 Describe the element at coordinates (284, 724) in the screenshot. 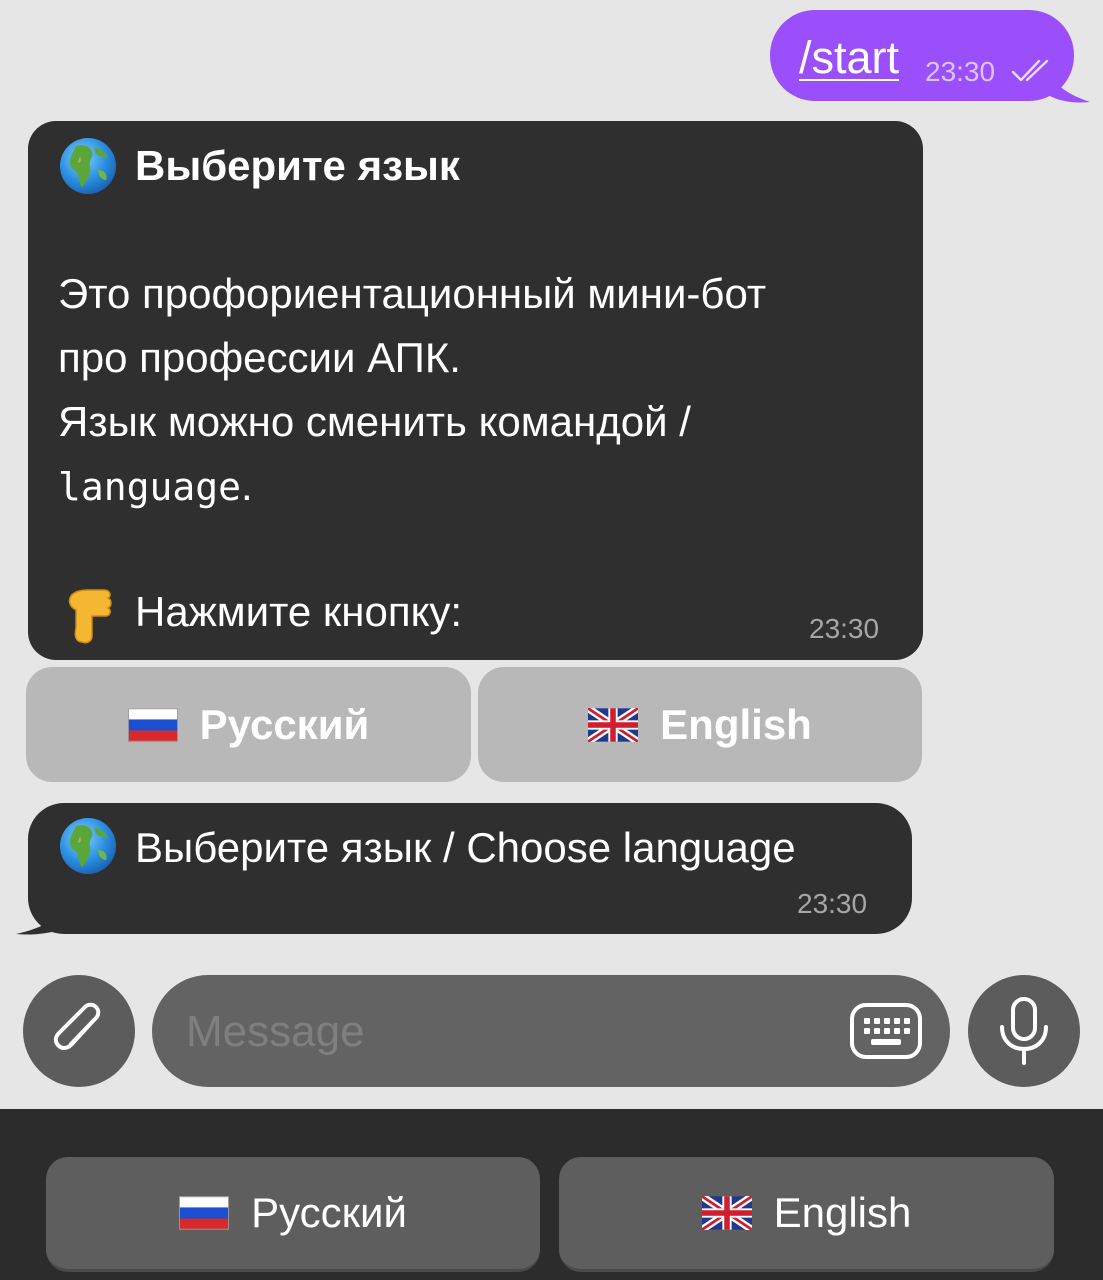

I see `inline-button-russian-label: Русский` at that location.